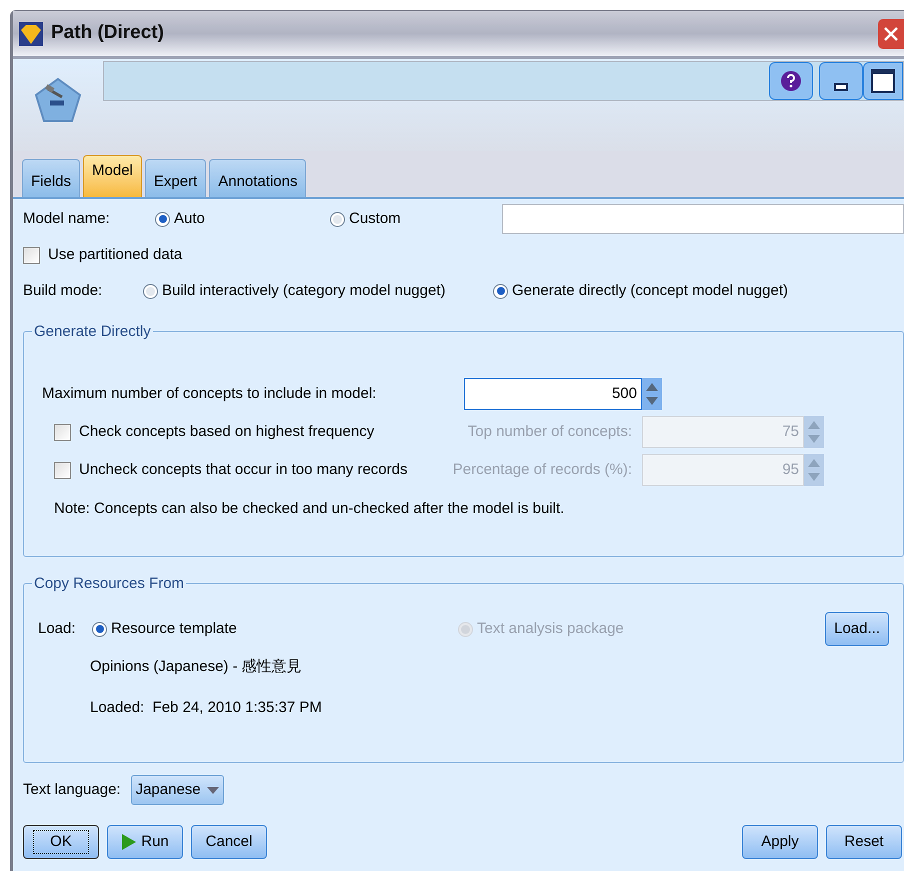 Image resolution: width=904 pixels, height=871 pixels. What do you see at coordinates (31, 255) in the screenshot?
I see `checkbox` at bounding box center [31, 255].